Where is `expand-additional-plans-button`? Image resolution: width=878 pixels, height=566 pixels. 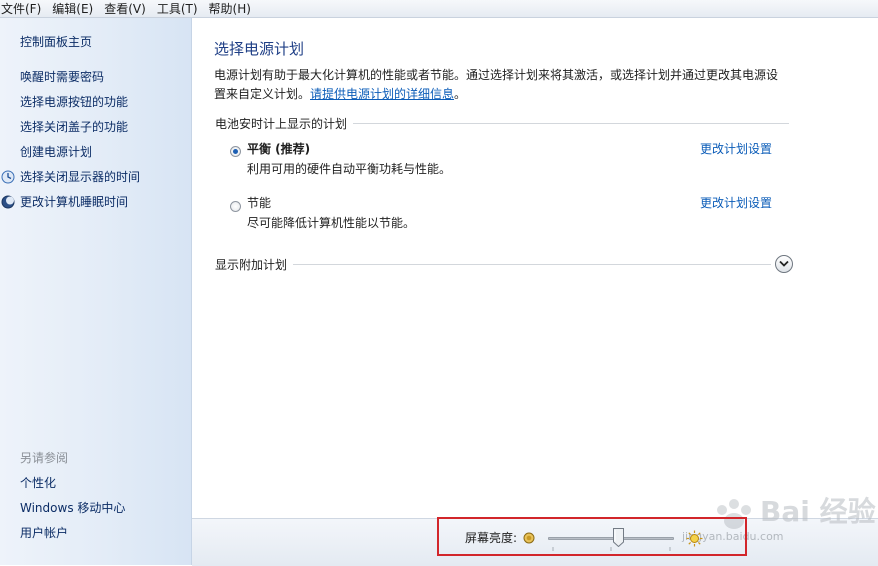
expand-additional-plans-button is located at coordinates (784, 264).